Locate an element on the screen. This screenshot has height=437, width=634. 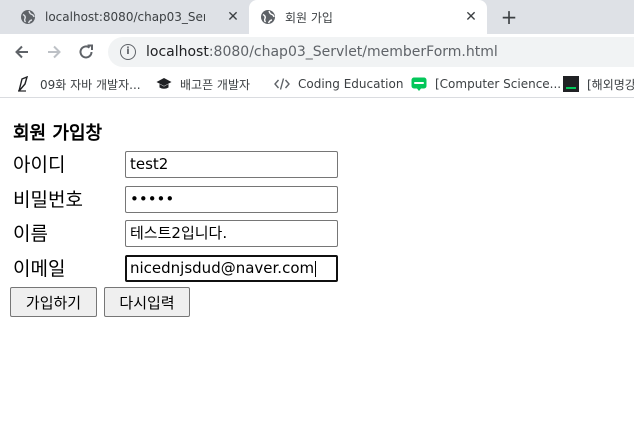
bookmark-item: 배고픈 개발자 is located at coordinates (203, 84).